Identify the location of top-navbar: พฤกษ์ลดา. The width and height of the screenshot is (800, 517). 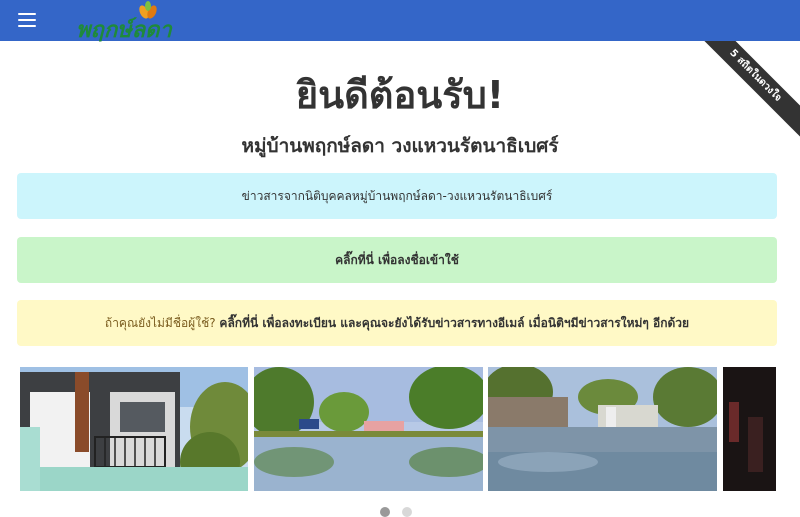
(400, 21).